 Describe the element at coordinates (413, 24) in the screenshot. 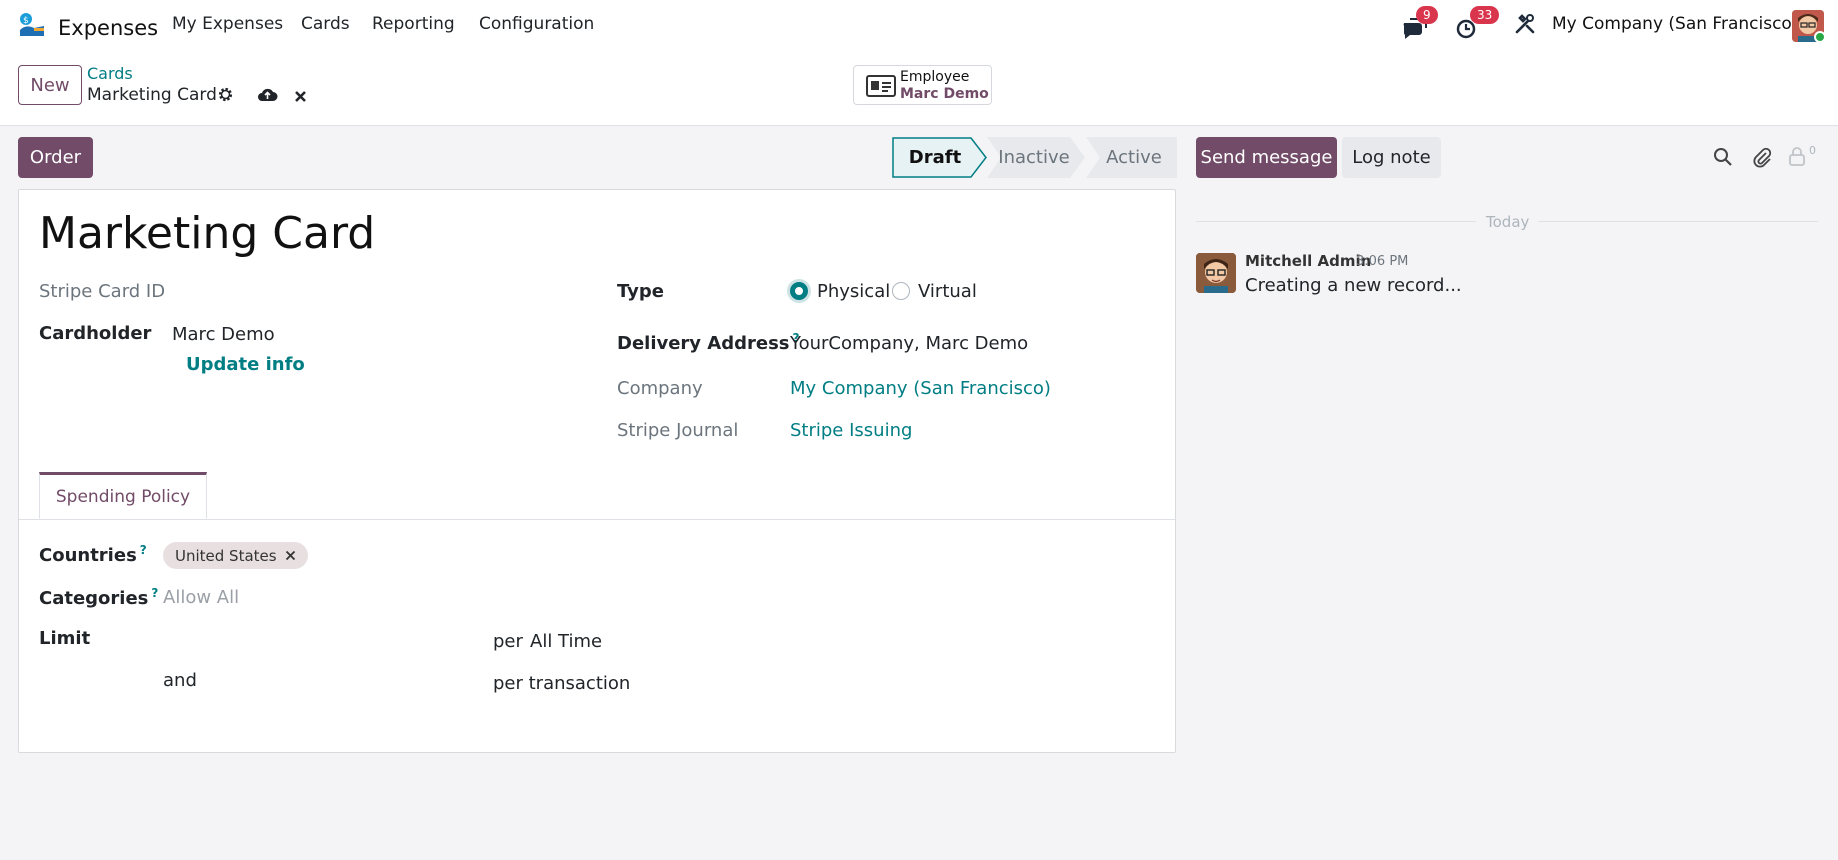

I see `menu-reporting: Reporting` at that location.